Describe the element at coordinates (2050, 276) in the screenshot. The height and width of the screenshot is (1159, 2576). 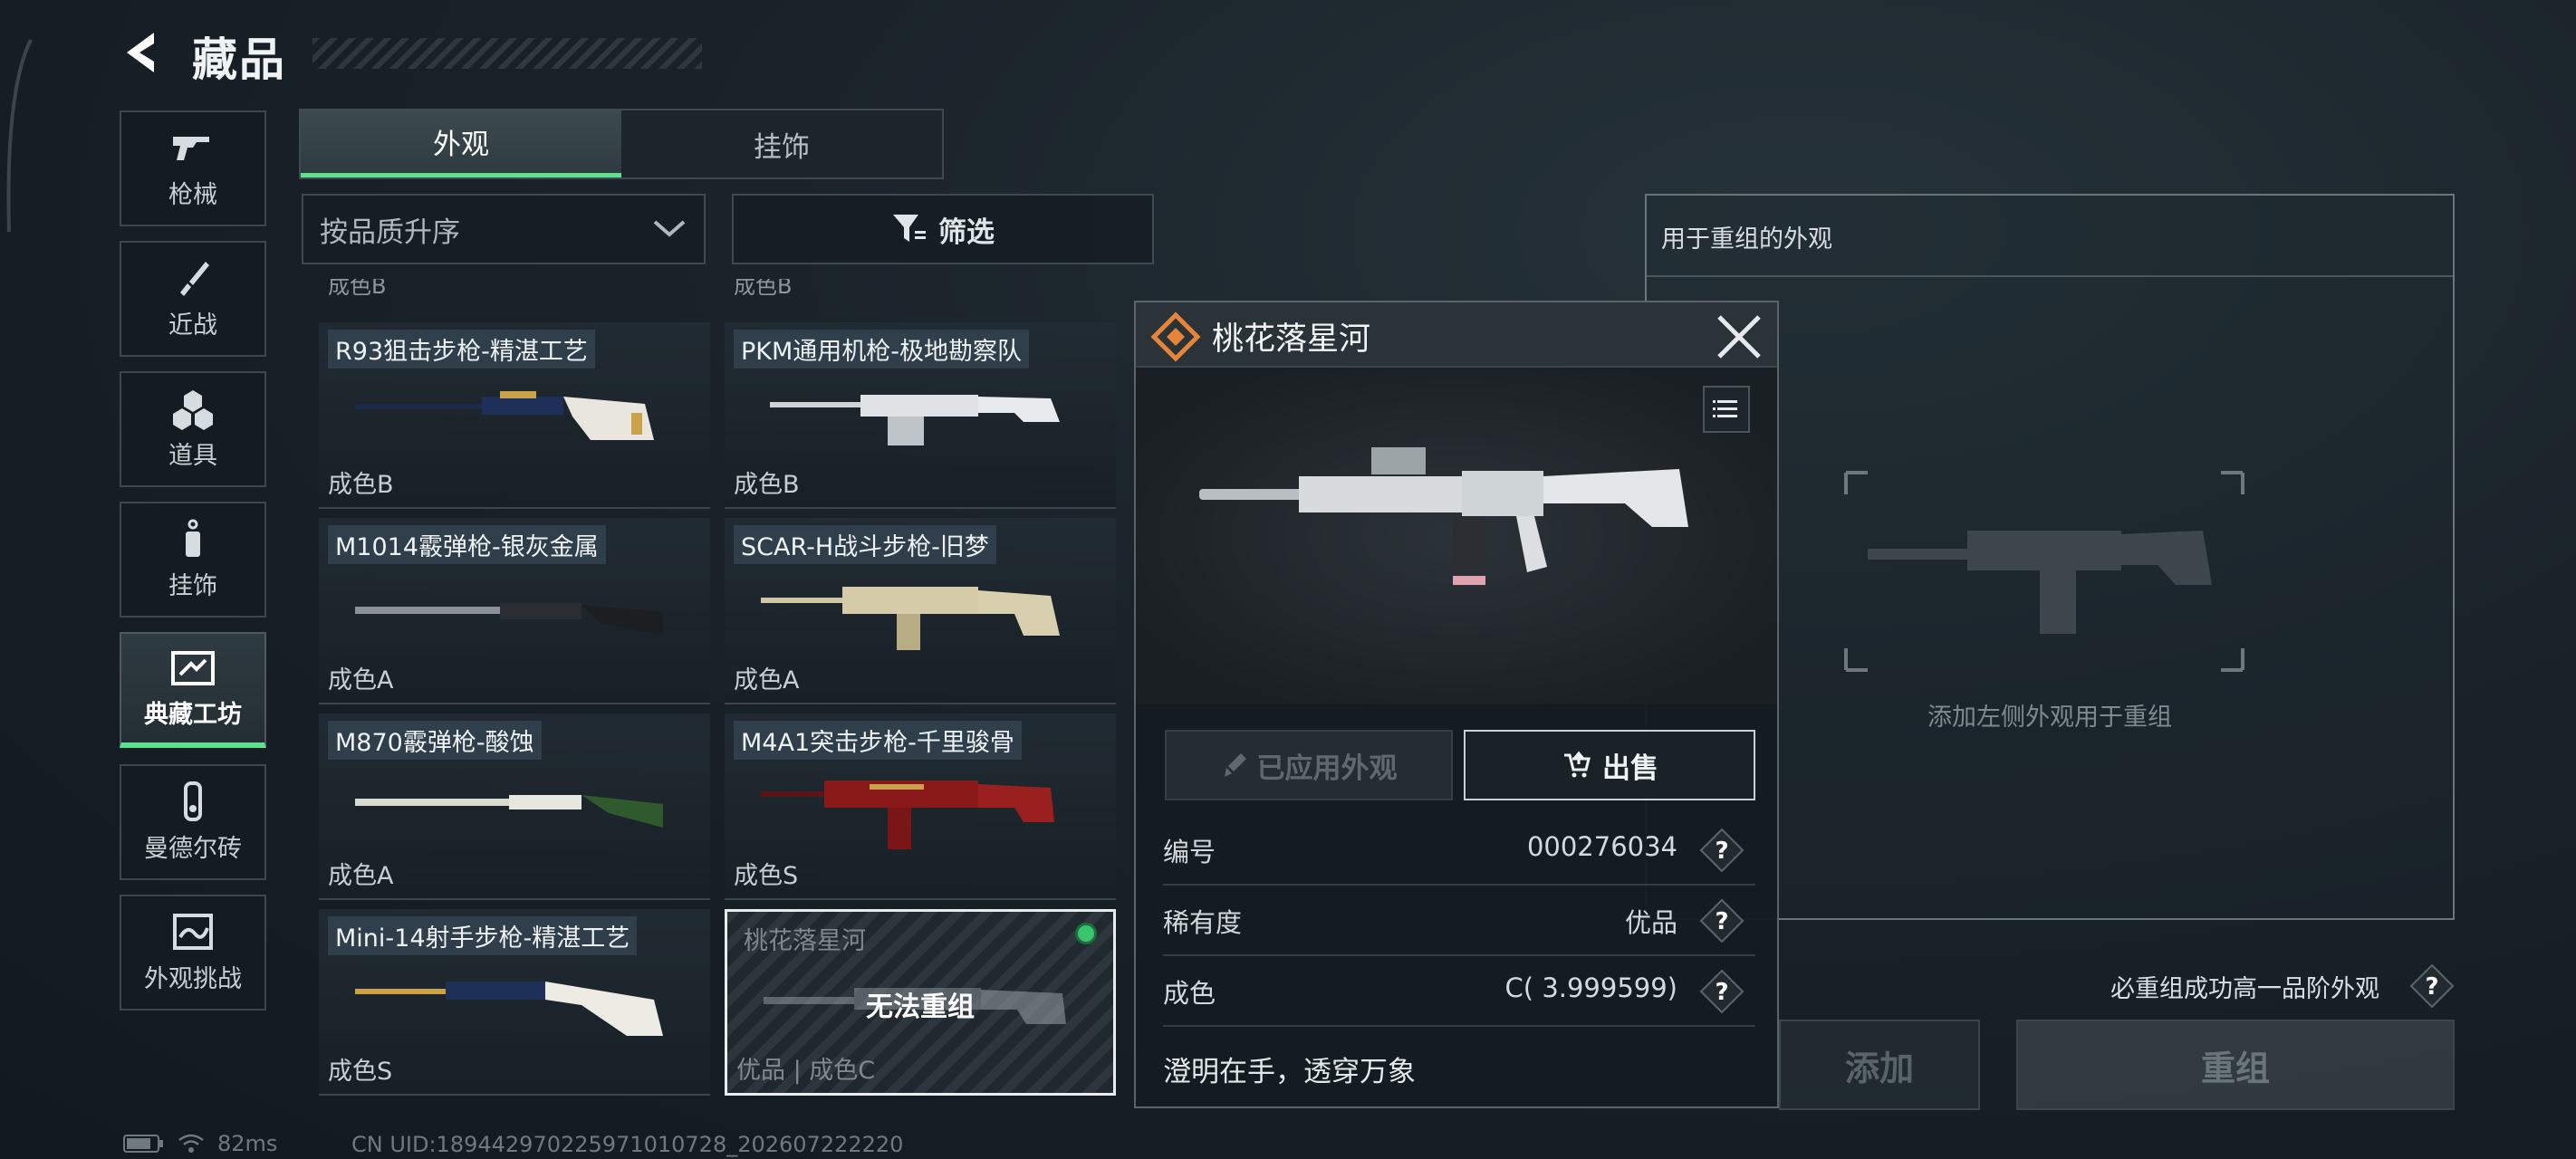
I see `divider` at that location.